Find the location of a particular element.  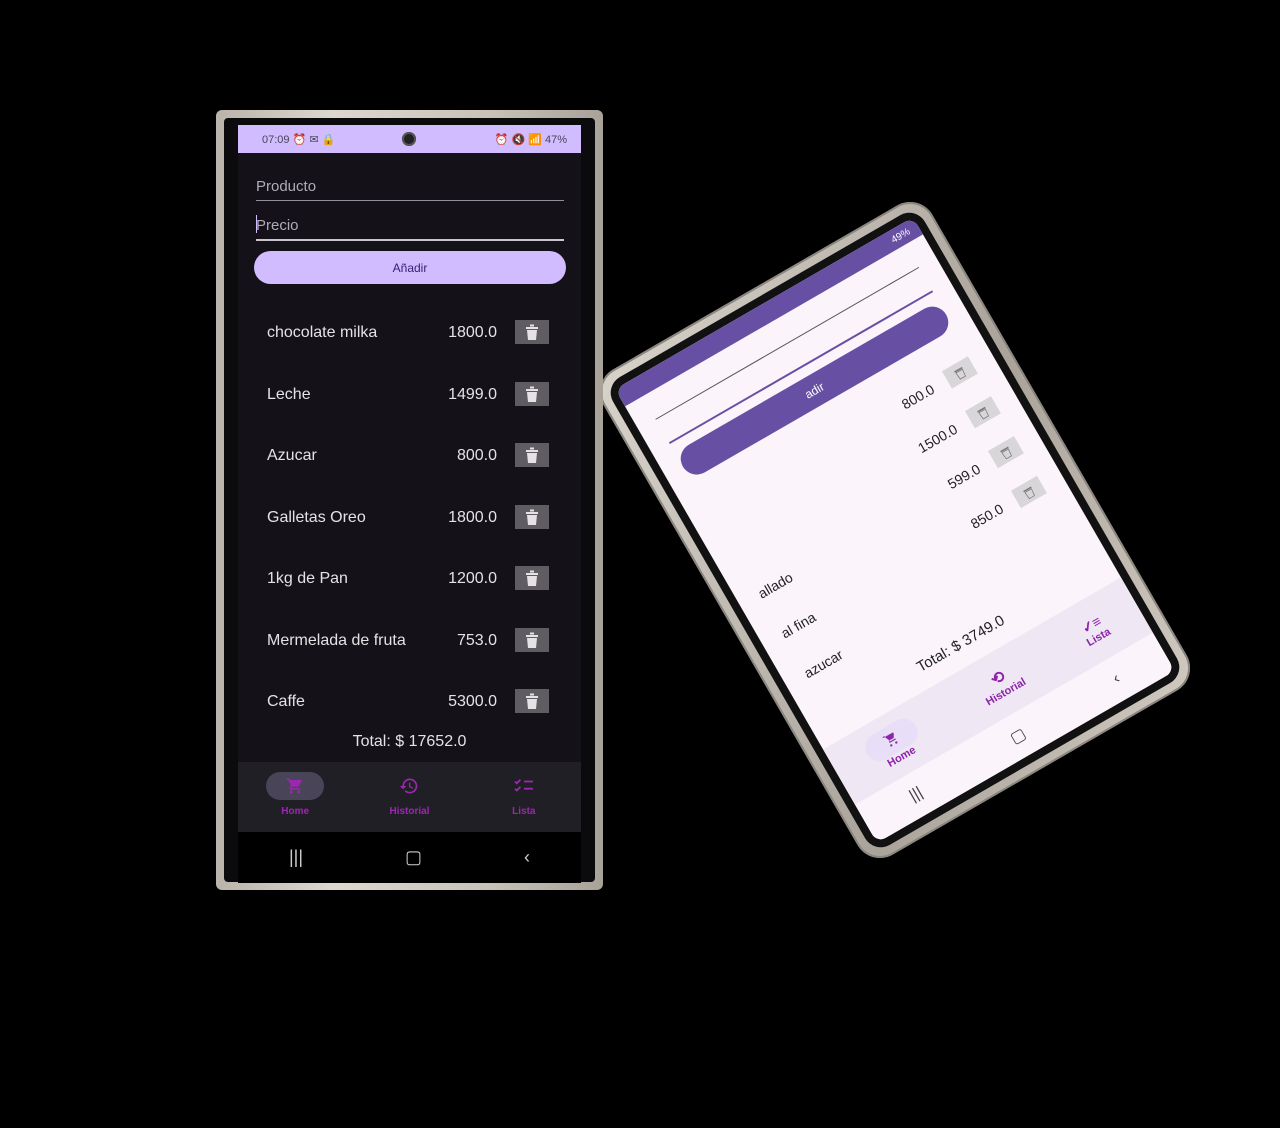

item-name: 1kg de Pan is located at coordinates (307, 578).